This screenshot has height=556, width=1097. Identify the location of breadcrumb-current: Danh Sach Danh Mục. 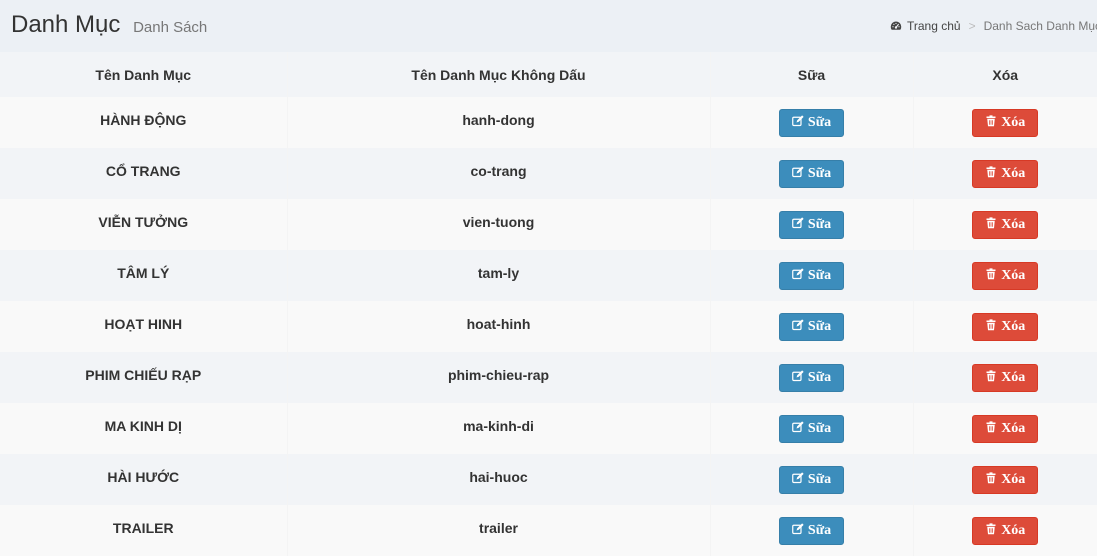
(1040, 26).